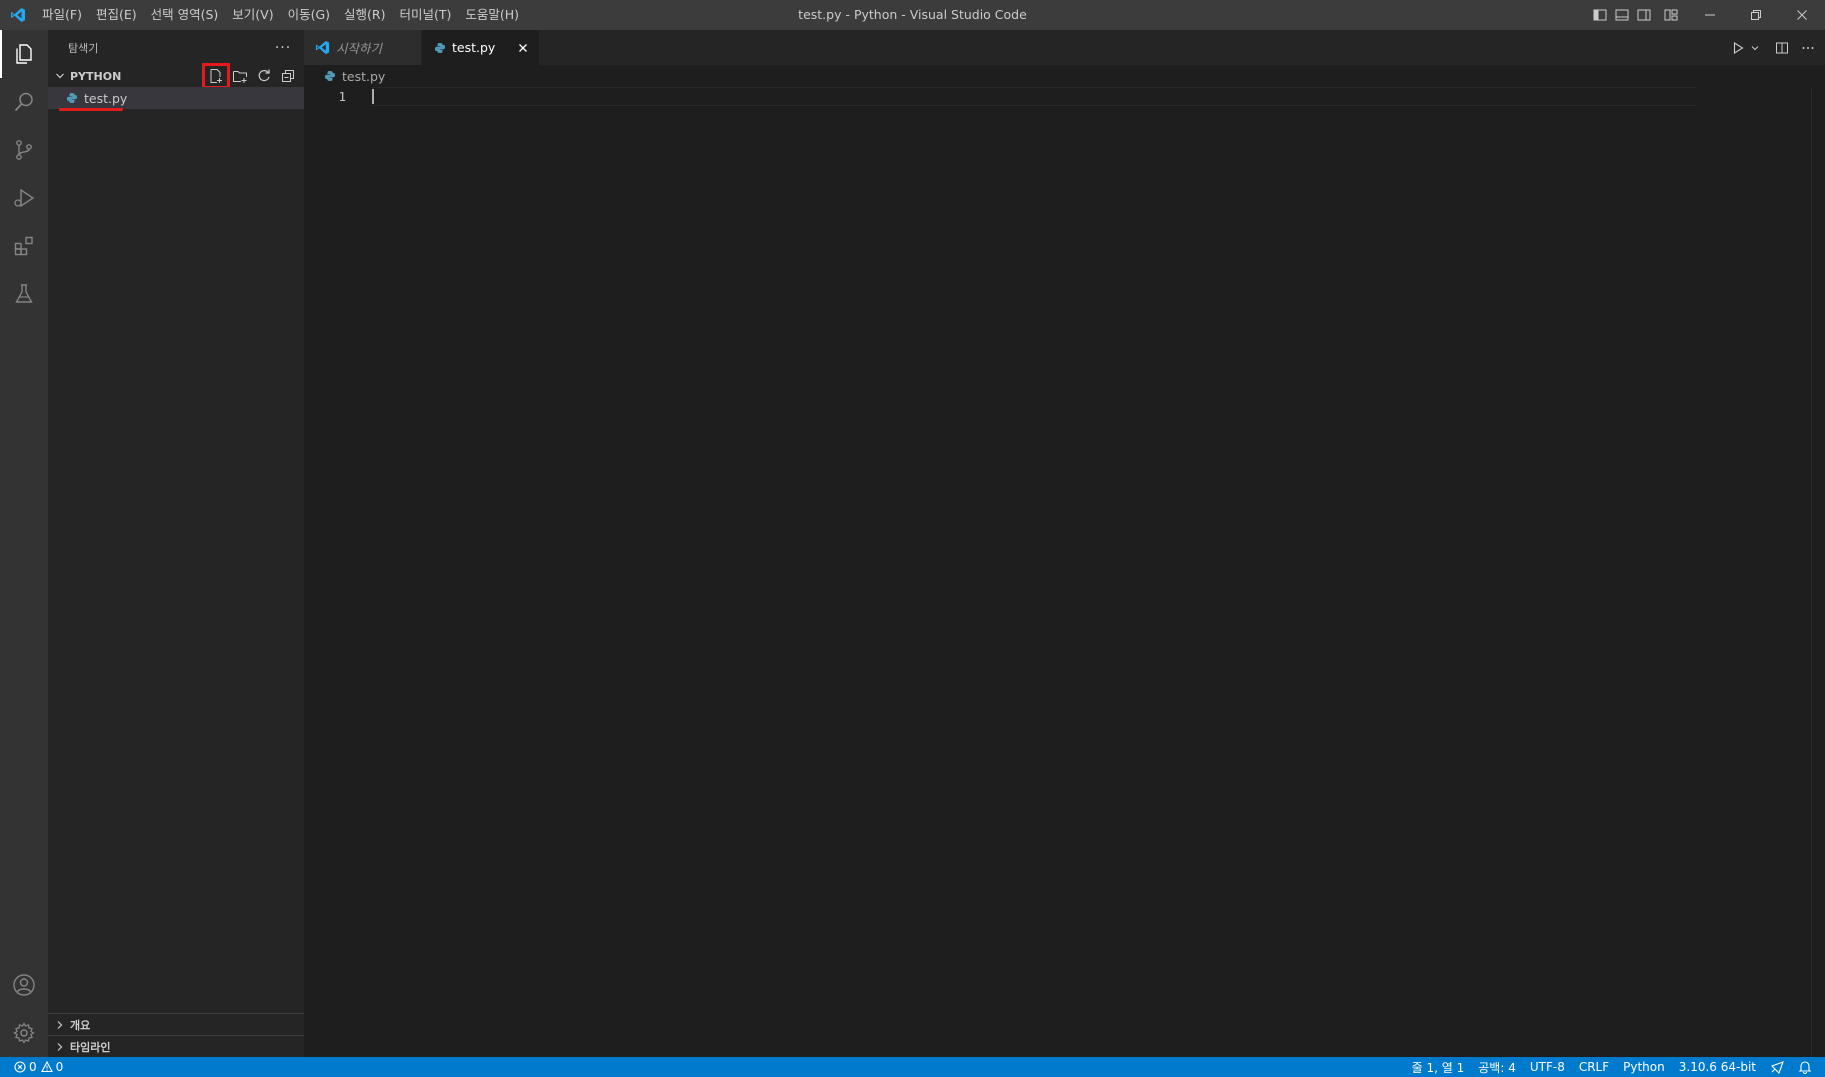 This screenshot has height=1077, width=1825. What do you see at coordinates (1671, 15) in the screenshot?
I see `customize-layout-icon` at bounding box center [1671, 15].